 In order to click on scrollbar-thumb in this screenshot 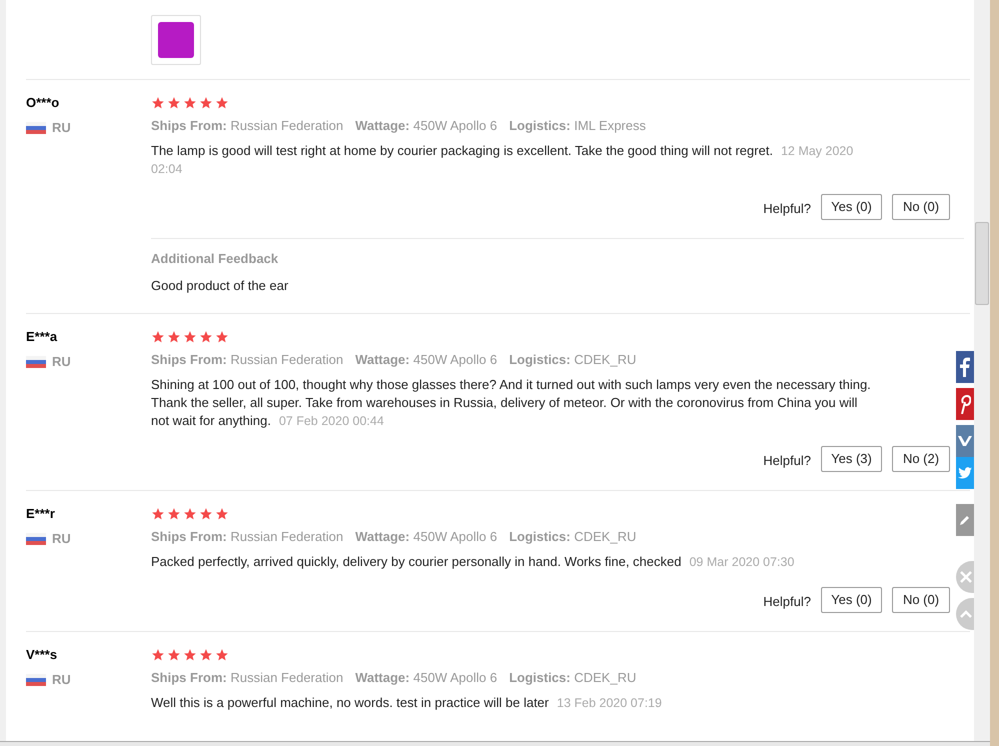, I will do `click(982, 263)`.